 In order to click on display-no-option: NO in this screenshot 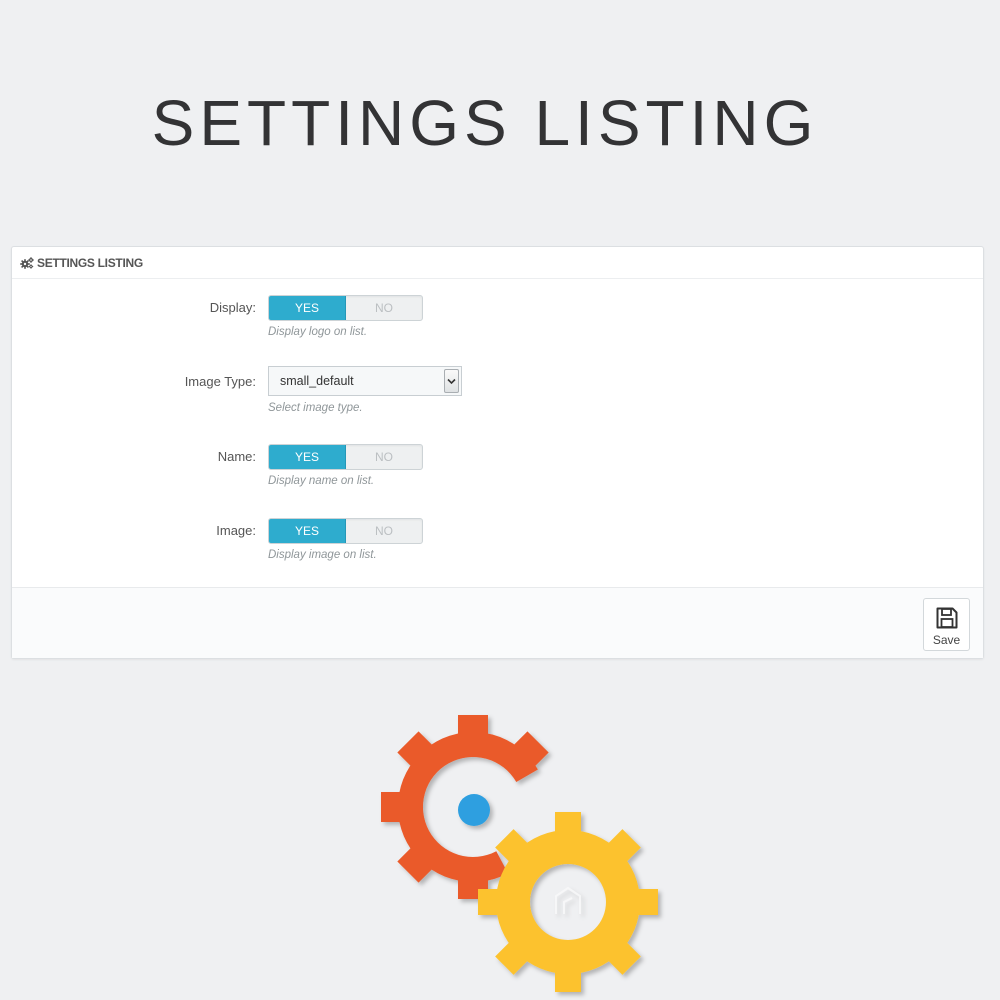, I will do `click(384, 308)`.